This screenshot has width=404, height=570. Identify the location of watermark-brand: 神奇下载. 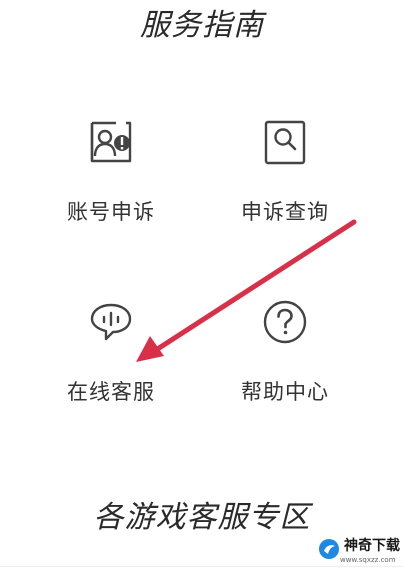
(372, 545).